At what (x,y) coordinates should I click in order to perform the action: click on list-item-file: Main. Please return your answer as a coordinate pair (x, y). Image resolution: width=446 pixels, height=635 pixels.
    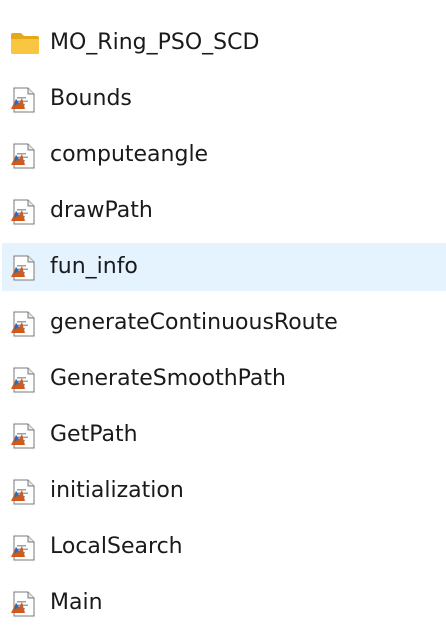
    Looking at the image, I should click on (223, 603).